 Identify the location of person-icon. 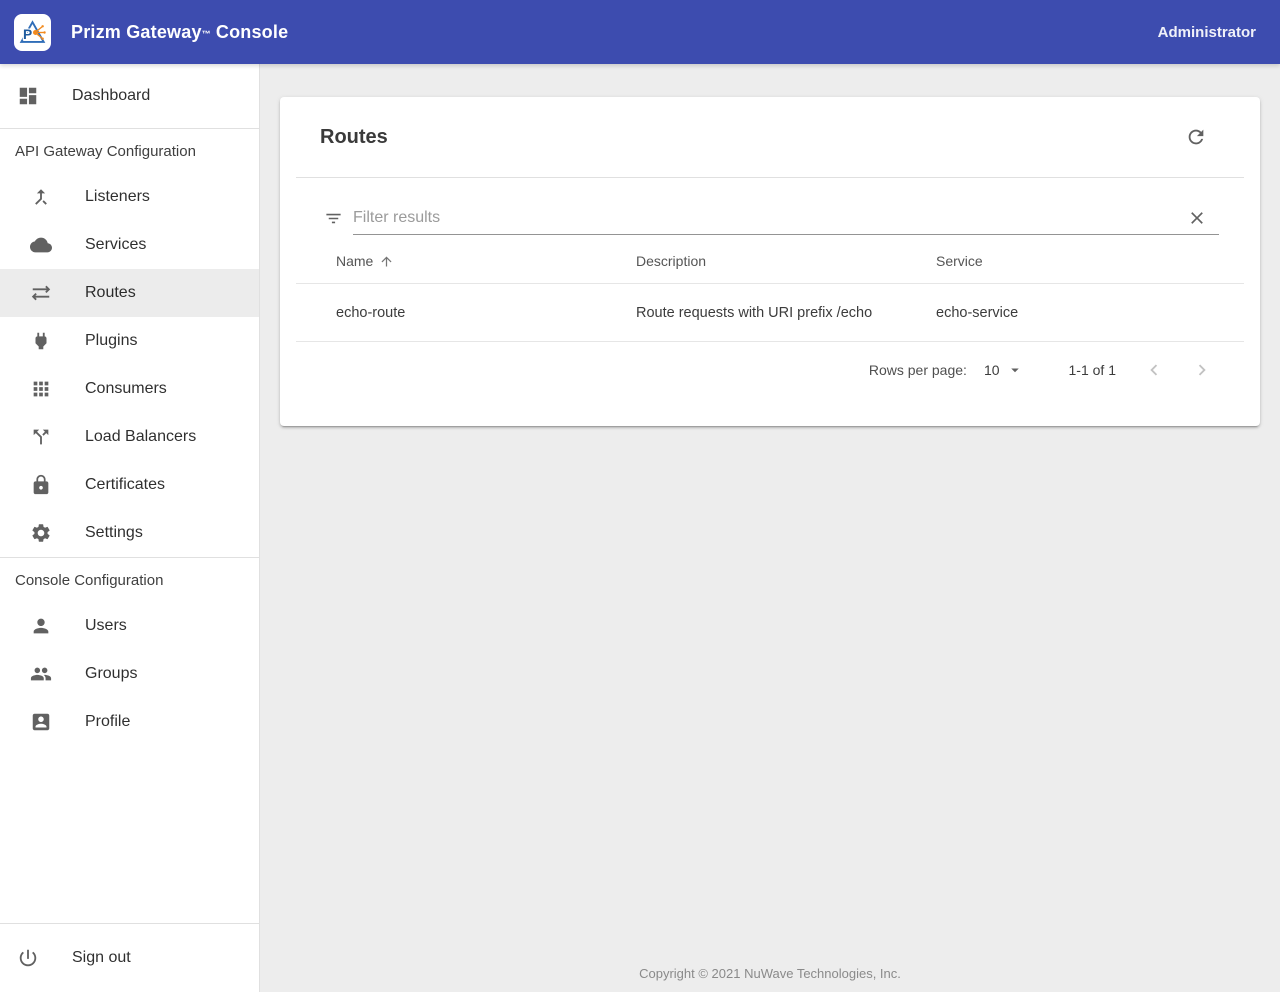
(41, 626).